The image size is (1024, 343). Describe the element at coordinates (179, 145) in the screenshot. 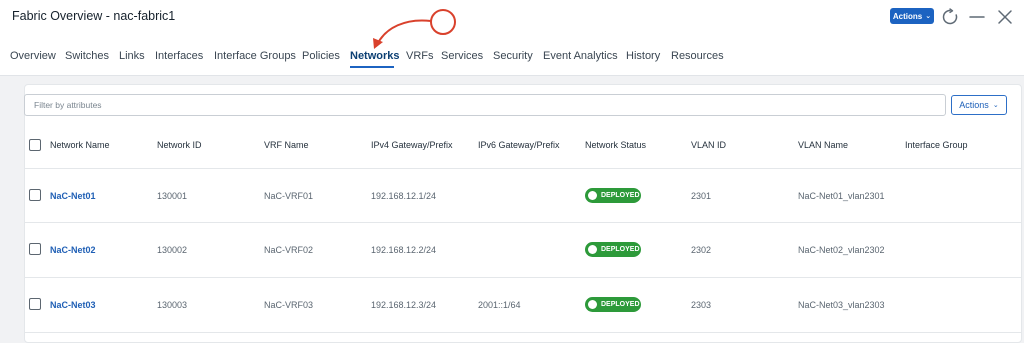

I see `column-header-network-id: Network ID` at that location.